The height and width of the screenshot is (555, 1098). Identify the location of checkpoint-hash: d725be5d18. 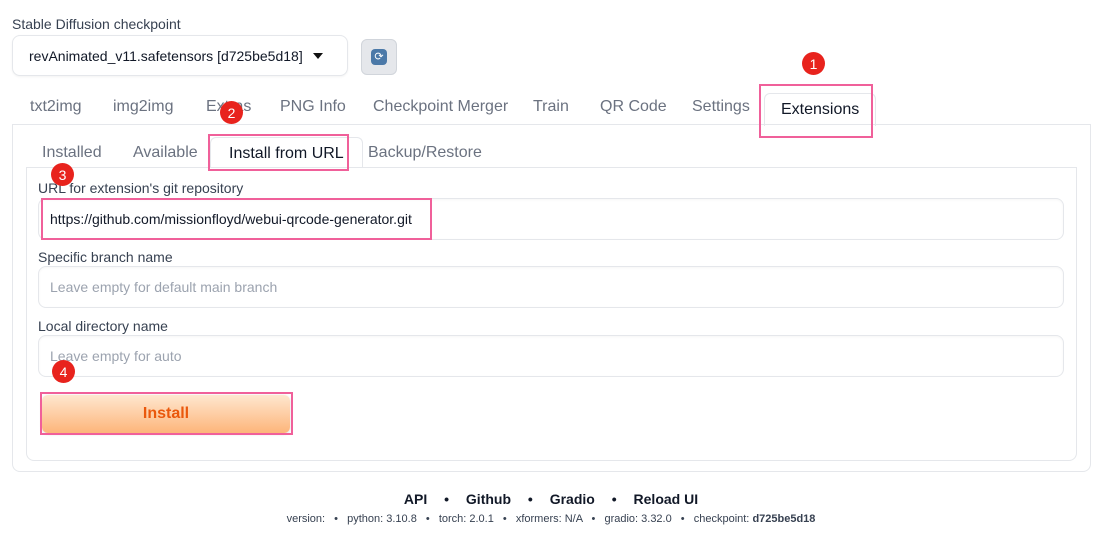
(784, 519).